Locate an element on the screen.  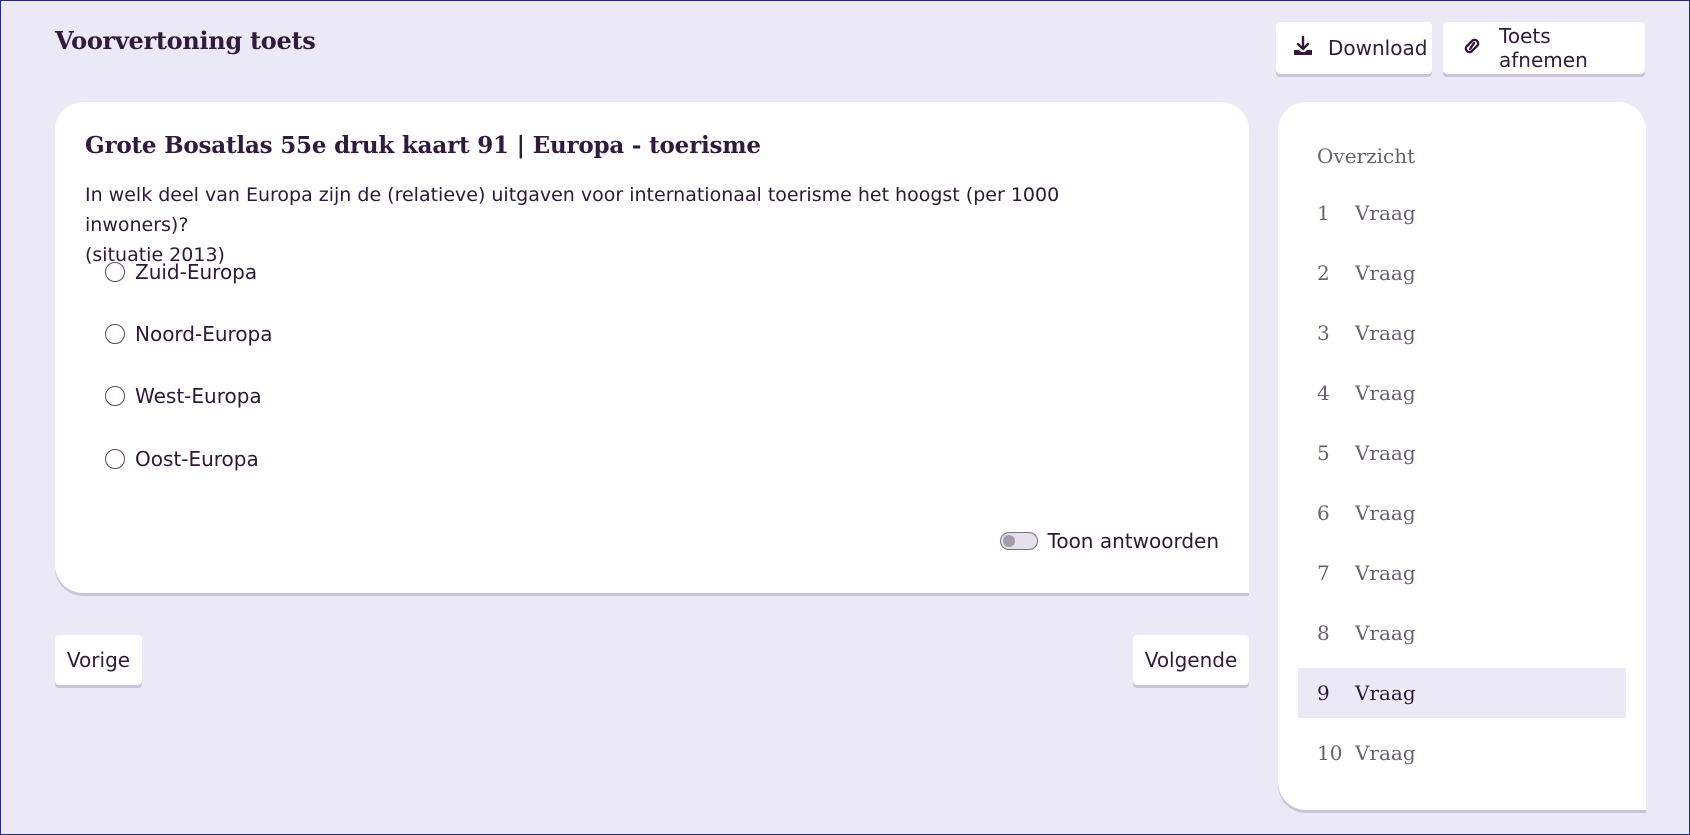
question-number: 9 is located at coordinates (1323, 693).